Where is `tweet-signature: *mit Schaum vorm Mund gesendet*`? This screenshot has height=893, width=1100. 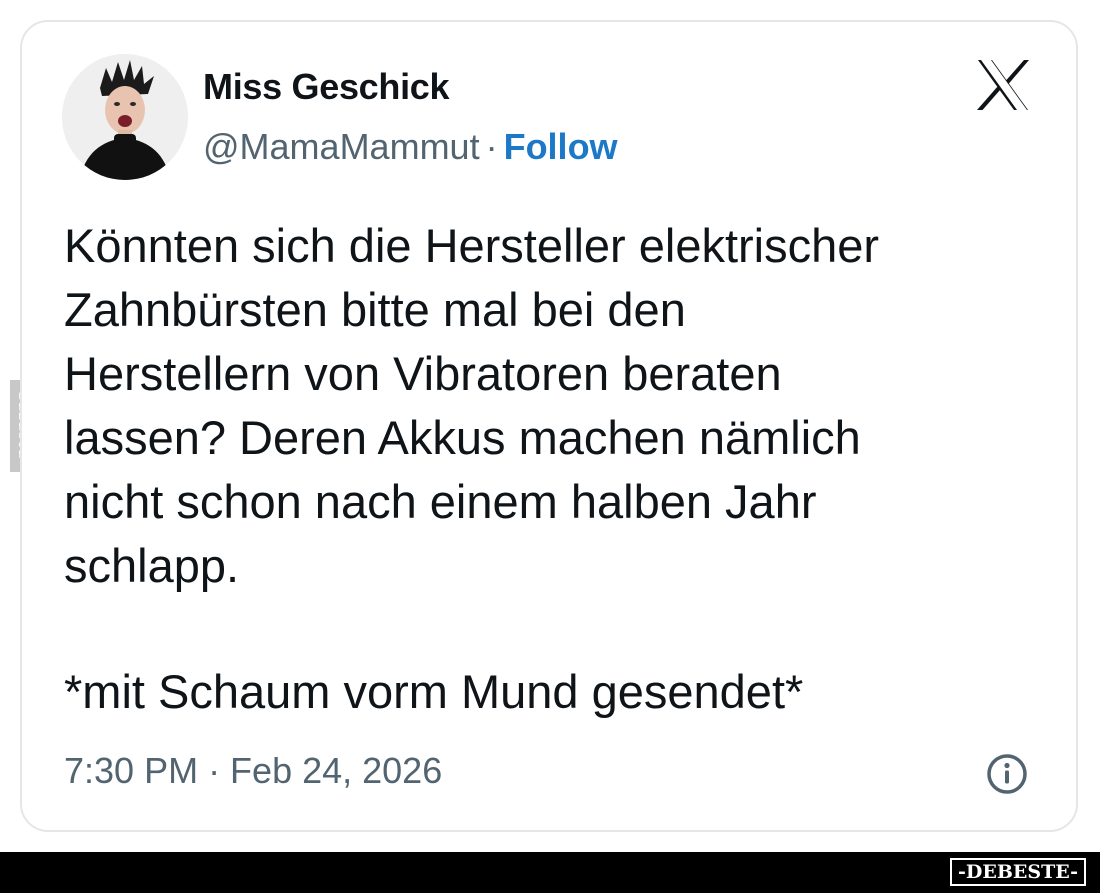 tweet-signature: *mit Schaum vorm Mund gesendet* is located at coordinates (434, 691).